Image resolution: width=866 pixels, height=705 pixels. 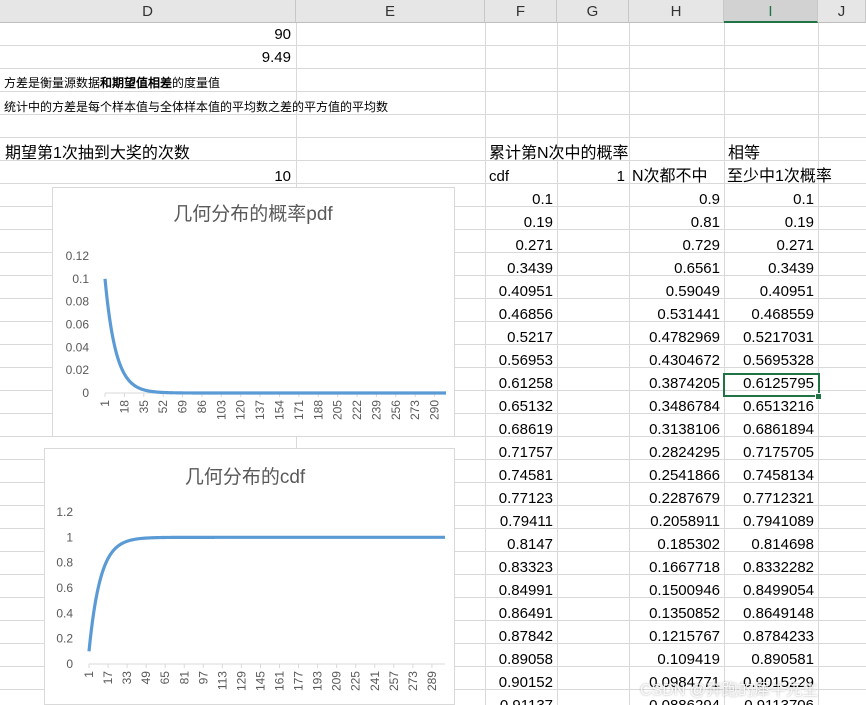 I want to click on cell-i8-label: 至少中1次概率, so click(x=779, y=177).